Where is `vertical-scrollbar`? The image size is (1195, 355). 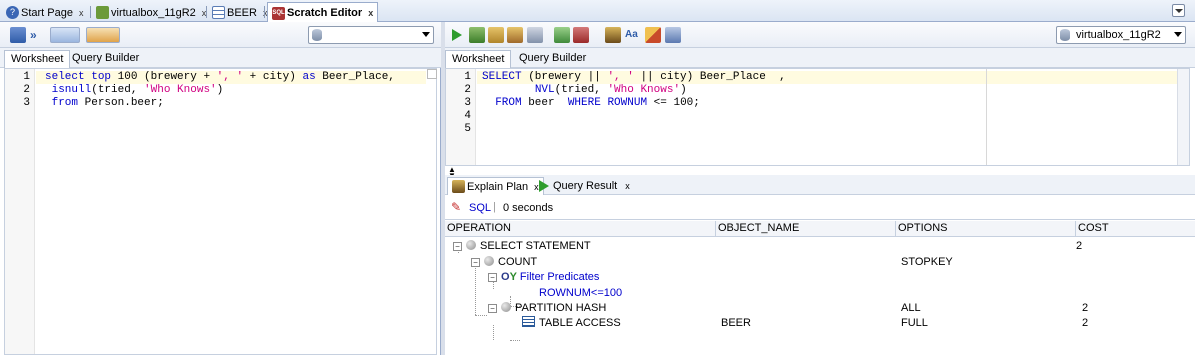
vertical-scrollbar is located at coordinates (1183, 117).